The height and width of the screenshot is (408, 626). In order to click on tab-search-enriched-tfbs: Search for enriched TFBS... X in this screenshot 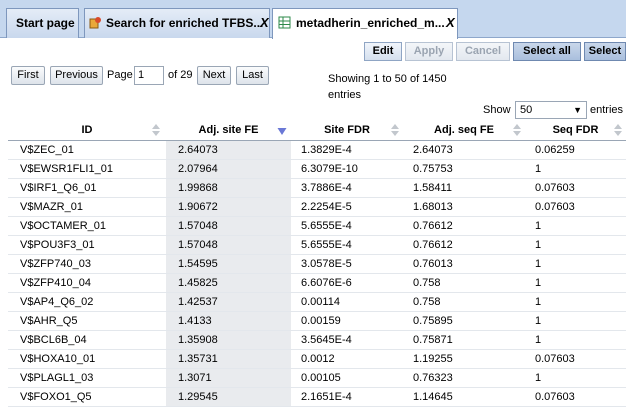, I will do `click(177, 23)`.